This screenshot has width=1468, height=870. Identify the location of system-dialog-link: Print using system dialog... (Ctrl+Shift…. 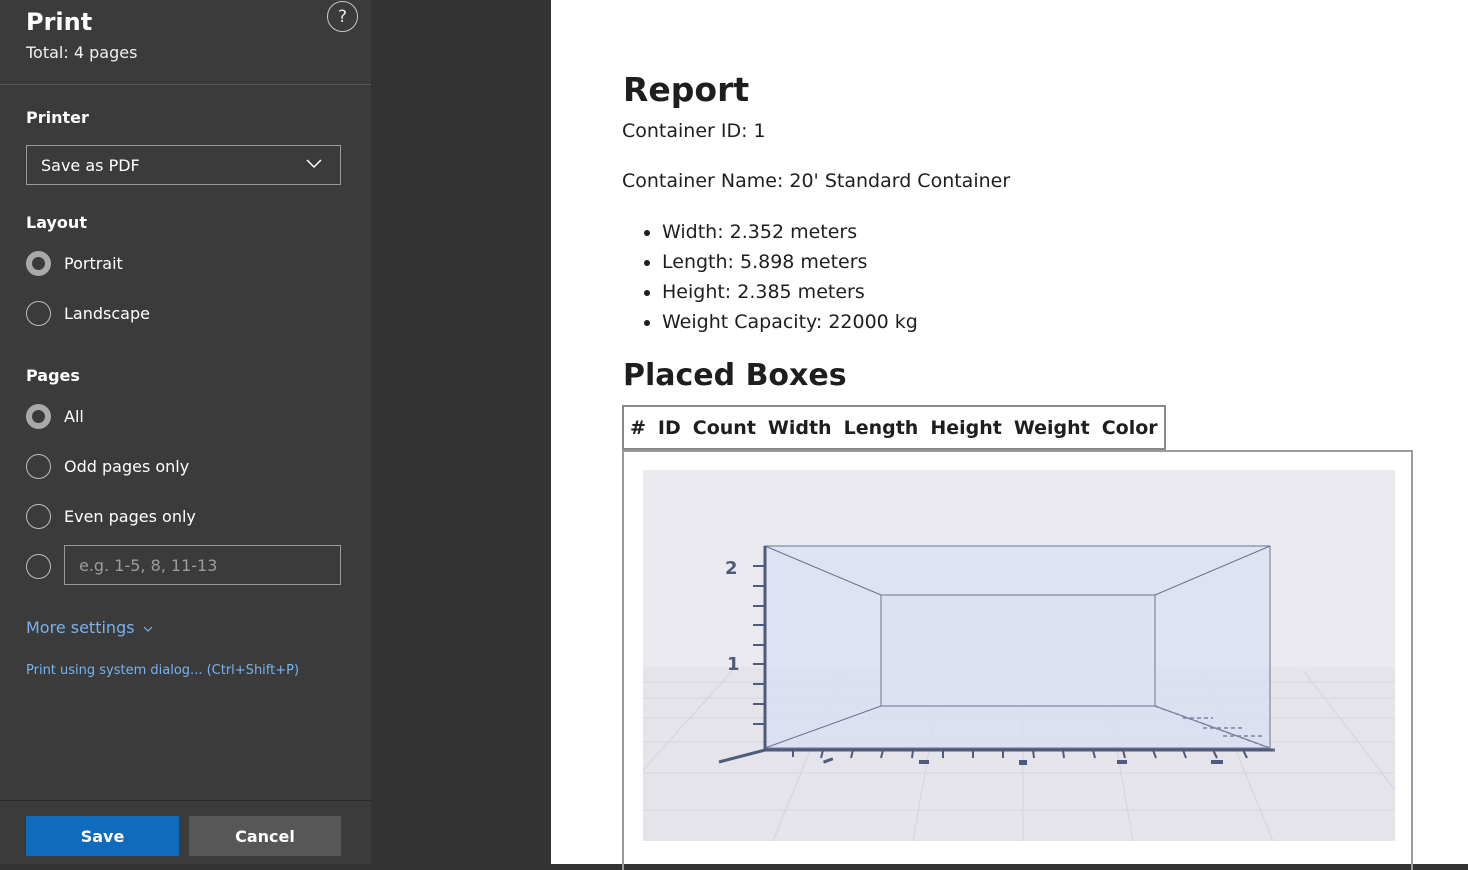
(162, 670).